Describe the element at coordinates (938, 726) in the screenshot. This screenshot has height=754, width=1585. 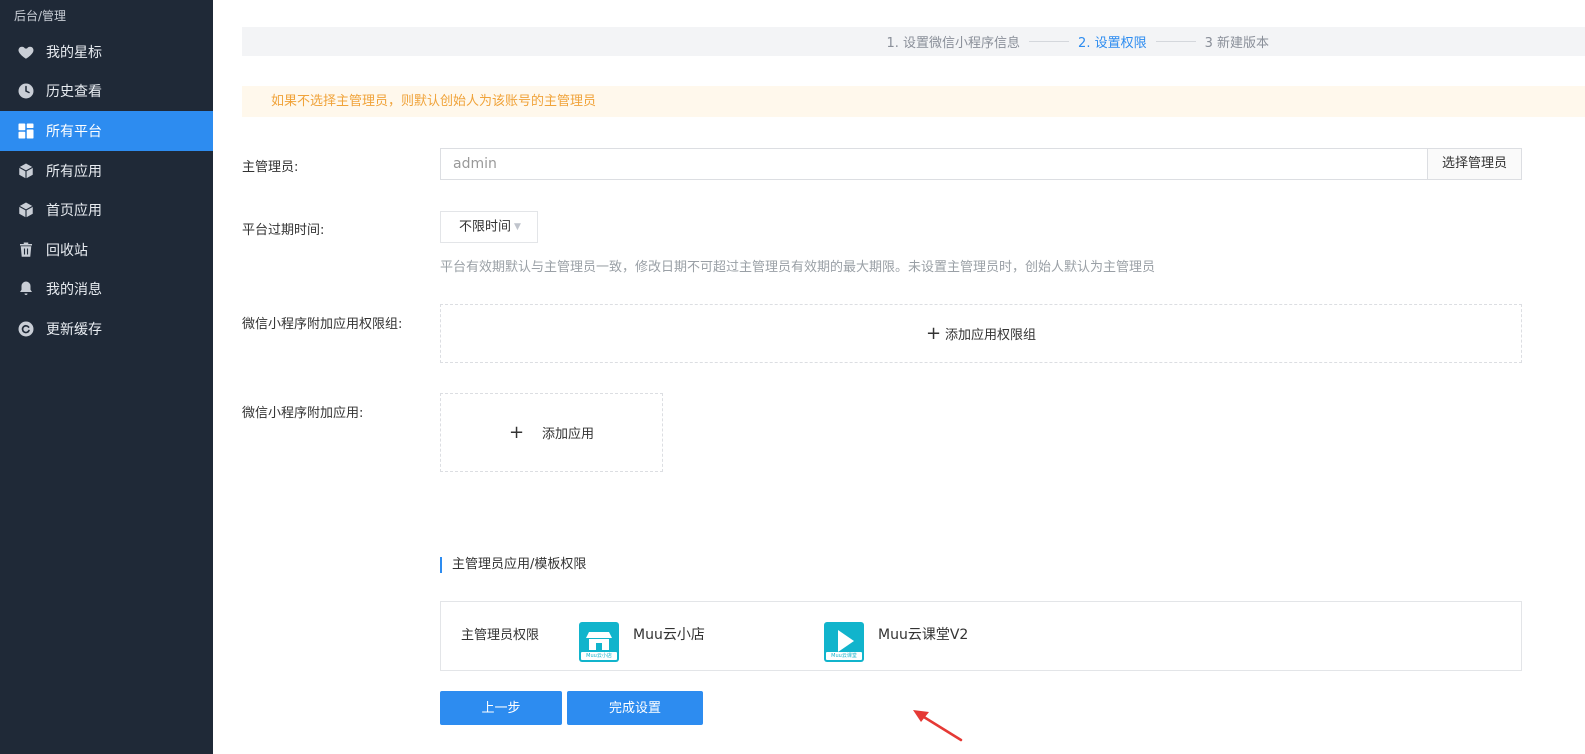
I see `pointer-arrow-icon` at that location.